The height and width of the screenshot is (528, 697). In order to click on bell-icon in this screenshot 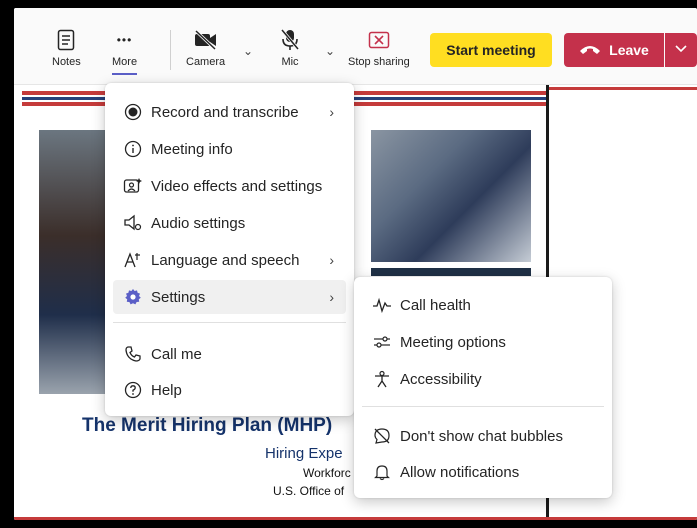, I will do `click(382, 472)`.